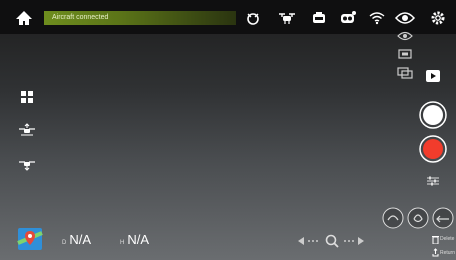  I want to click on return-icon, so click(435, 252).